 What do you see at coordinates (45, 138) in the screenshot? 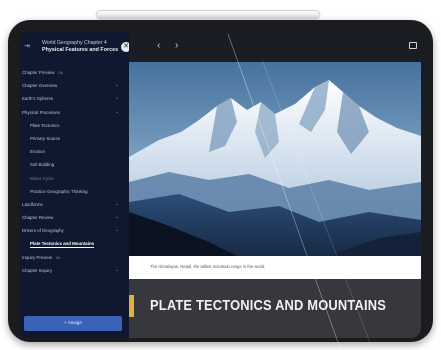
I see `sidebar-item-label: Primary Source` at bounding box center [45, 138].